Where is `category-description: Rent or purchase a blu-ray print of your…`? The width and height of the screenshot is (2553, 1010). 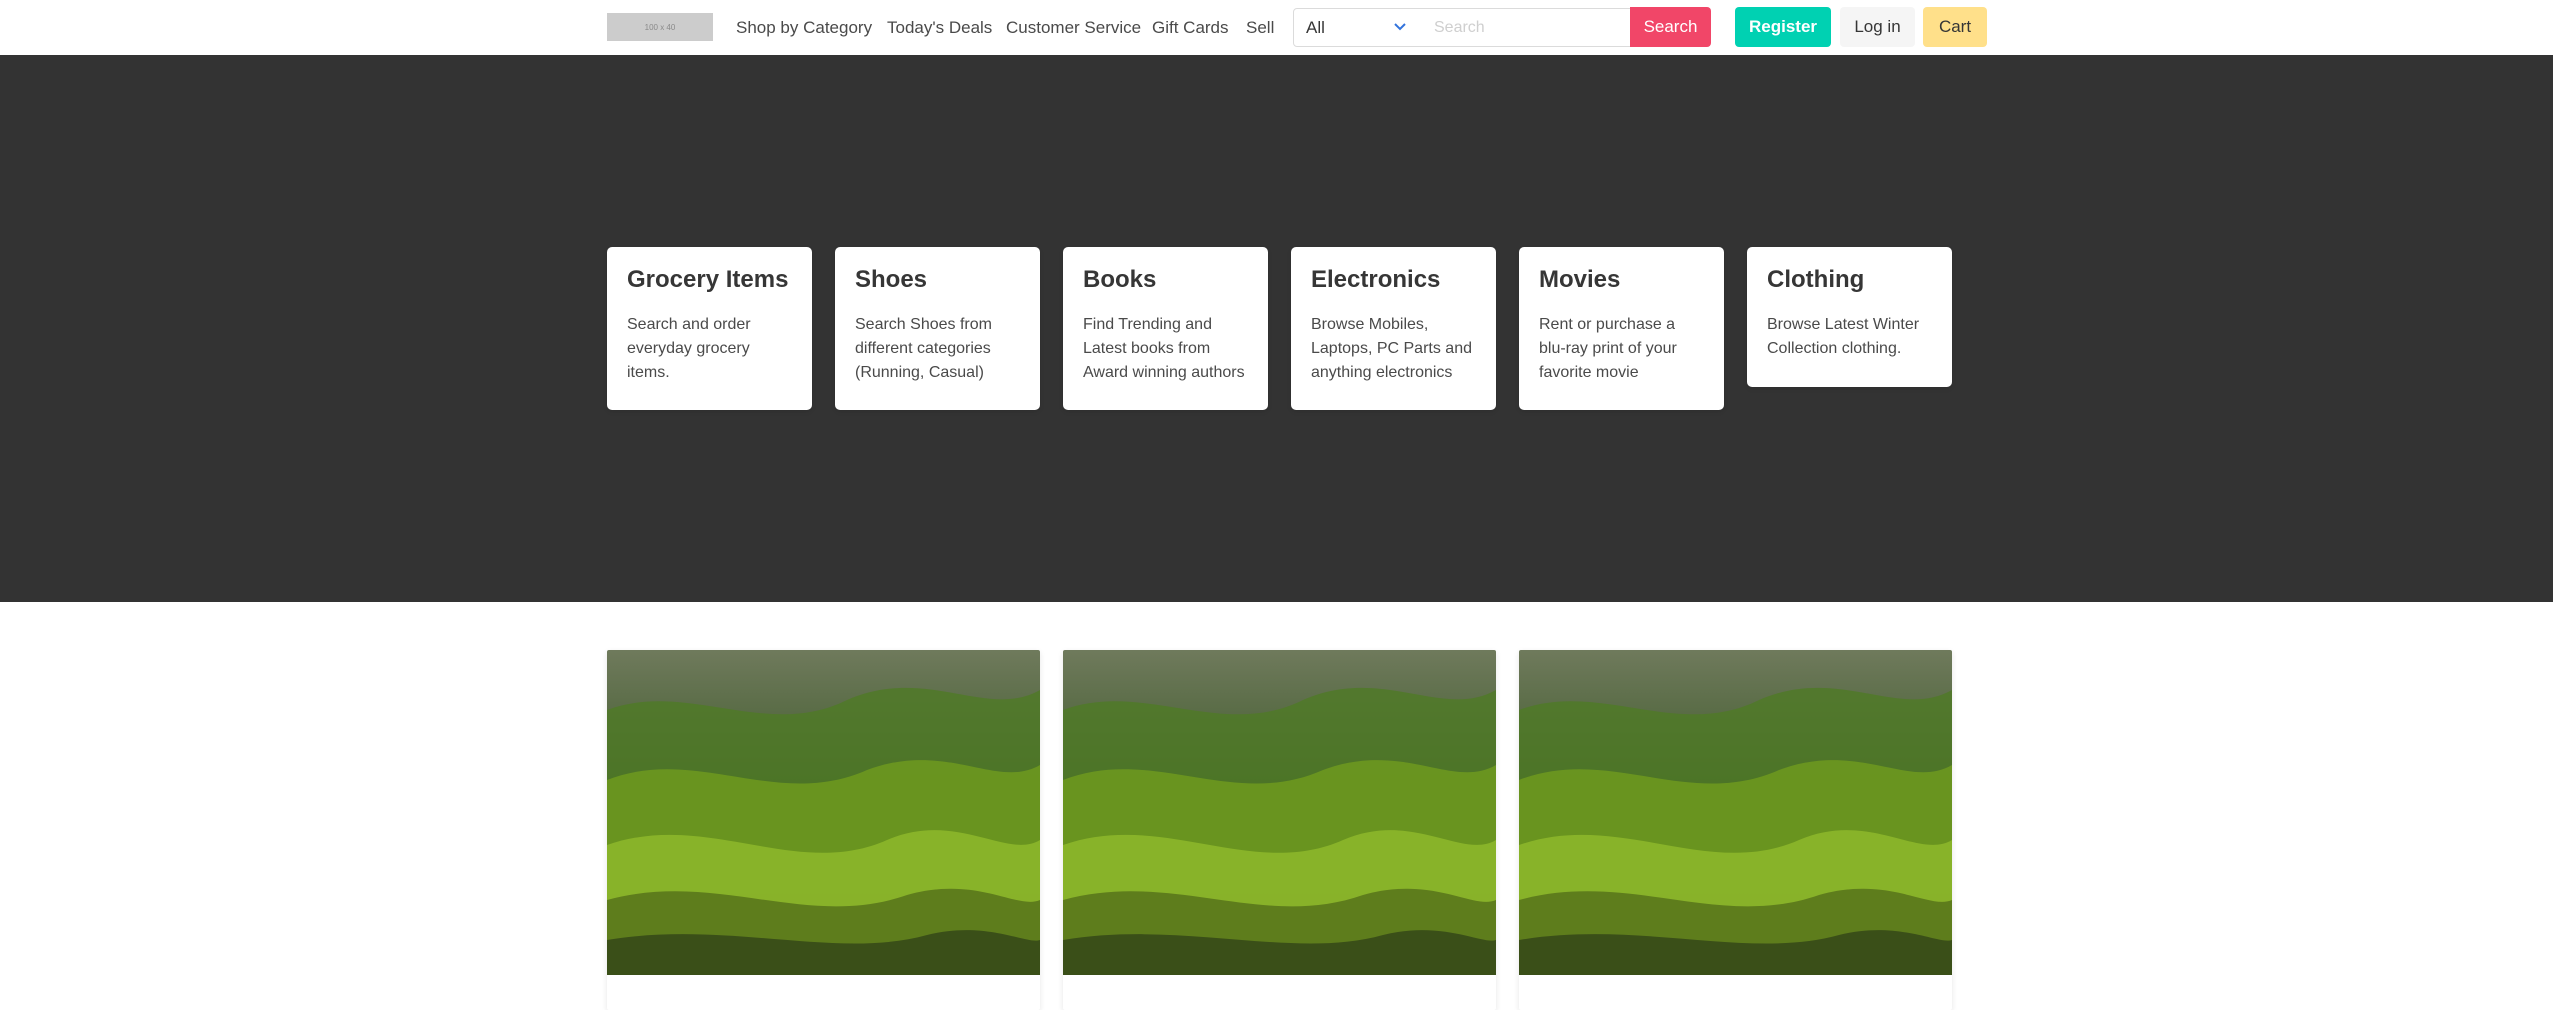
category-description: Rent or purchase a blu-ray print of your… is located at coordinates (1608, 348).